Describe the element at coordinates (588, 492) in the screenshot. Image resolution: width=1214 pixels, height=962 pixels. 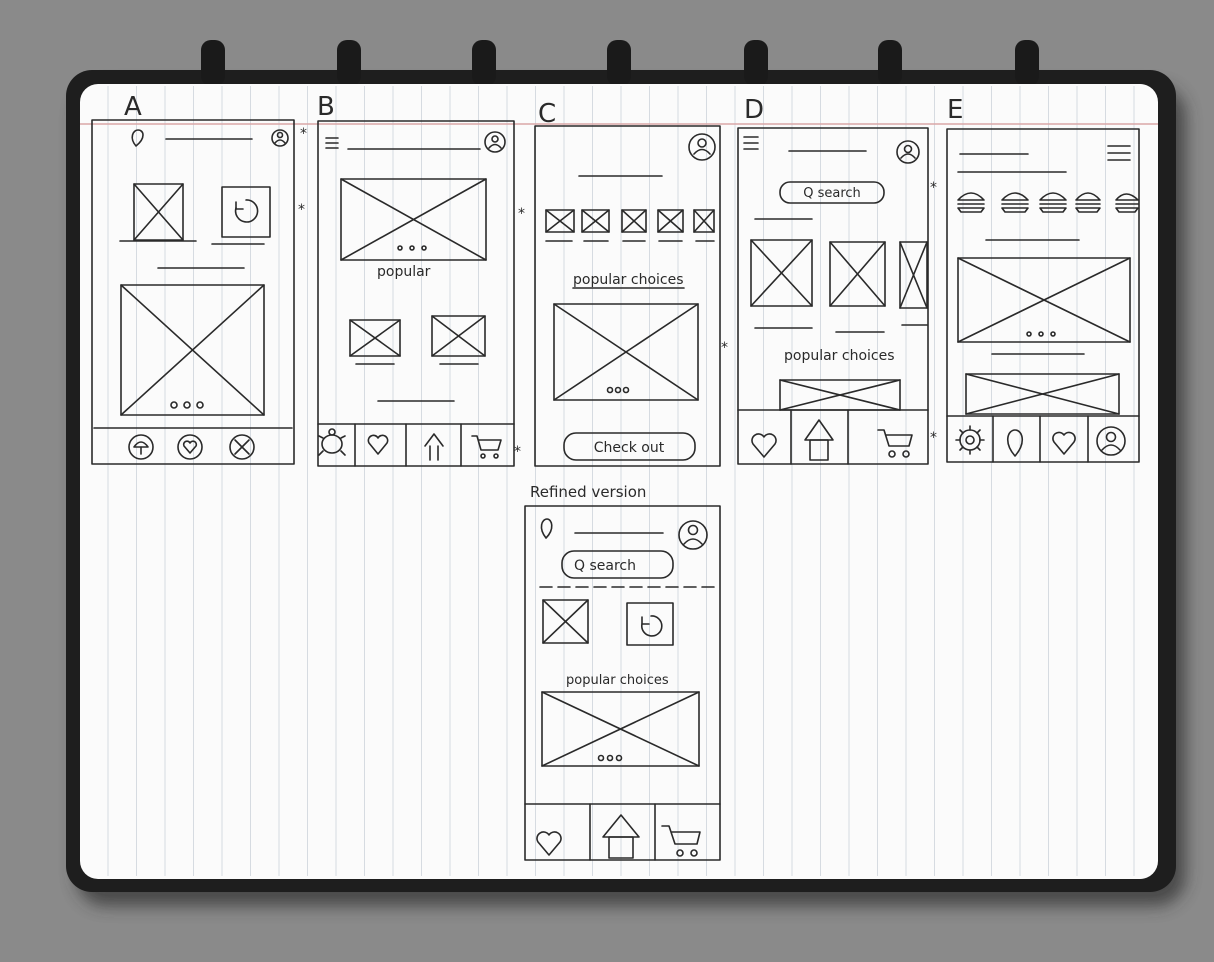
I see `refined-title: Refined version` at that location.